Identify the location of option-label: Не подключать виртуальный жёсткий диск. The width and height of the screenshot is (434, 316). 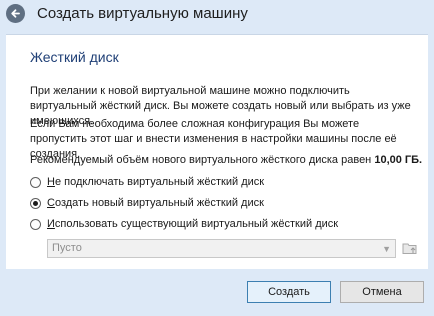
(156, 182).